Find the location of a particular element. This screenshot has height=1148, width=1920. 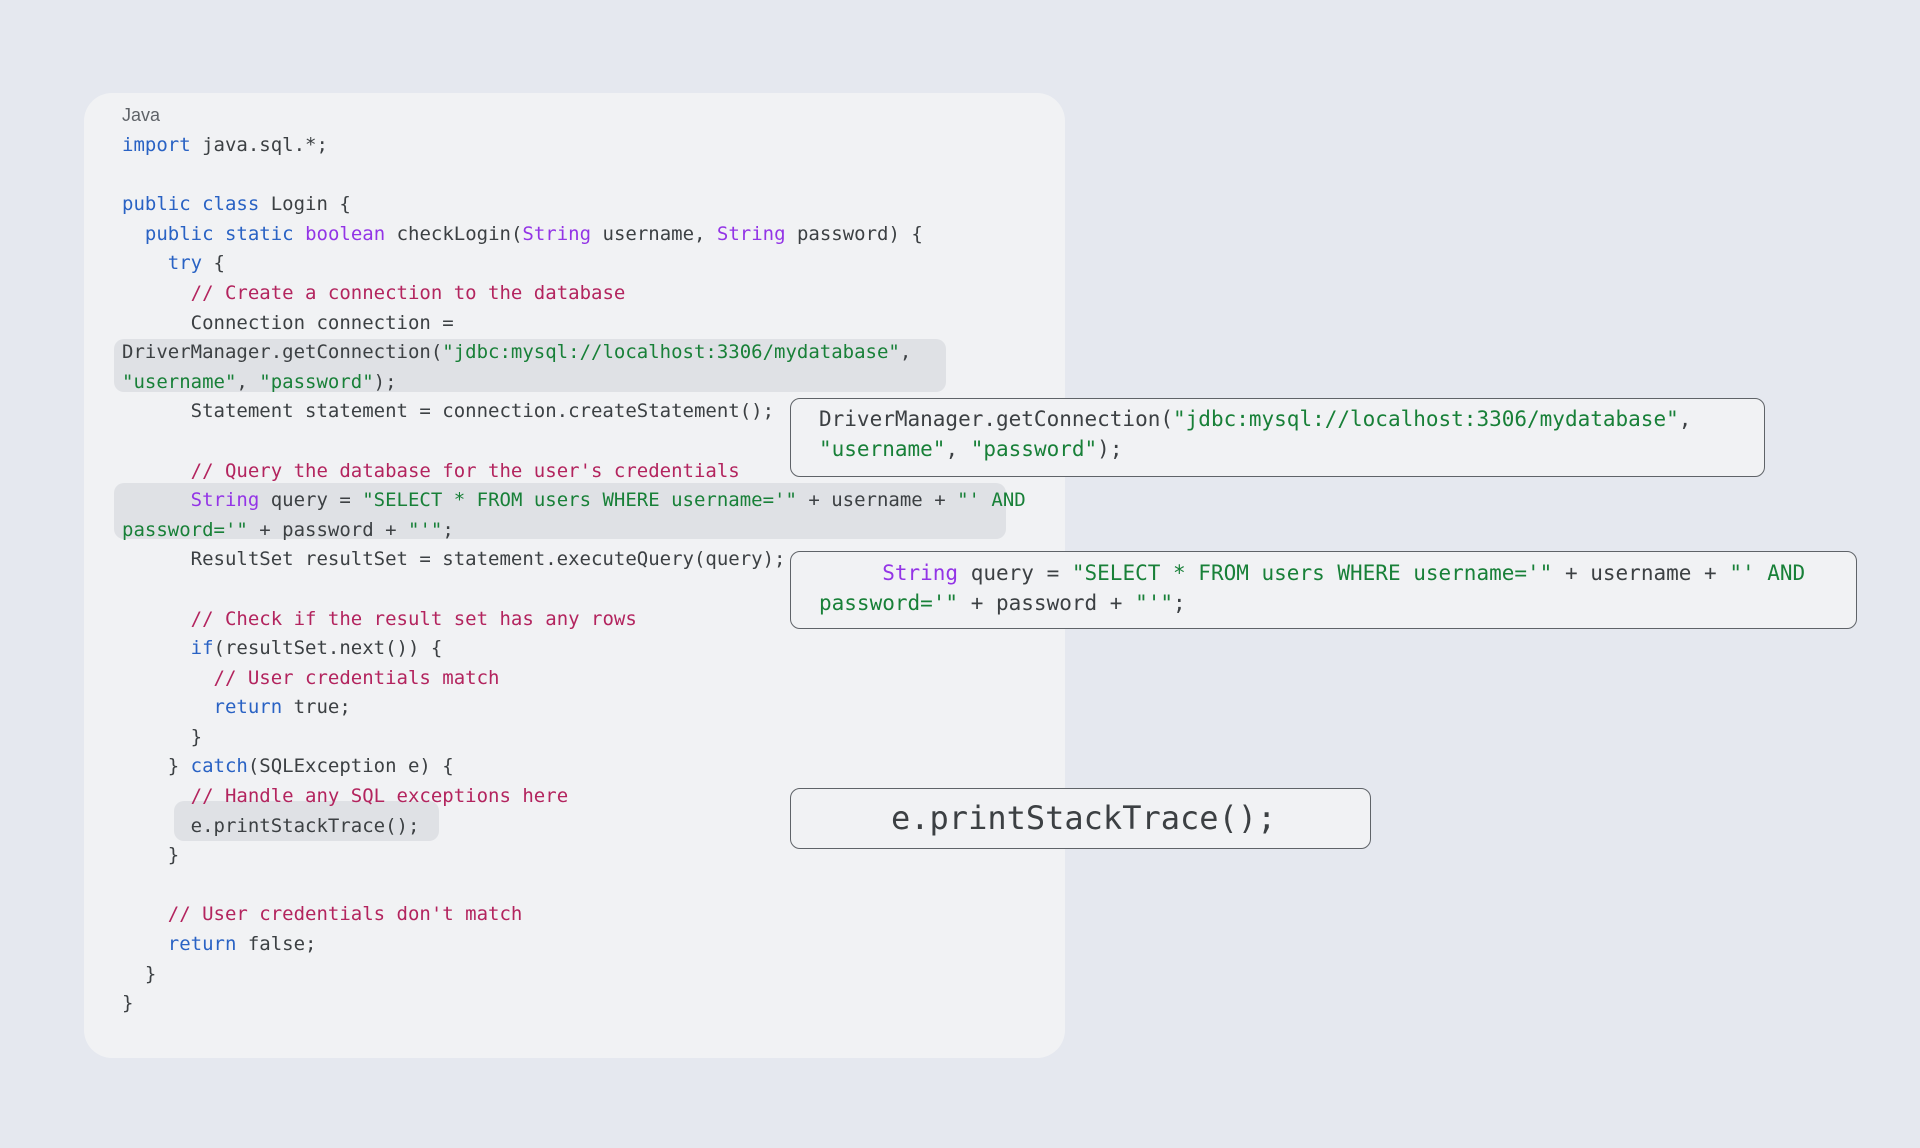

code-text: username, is located at coordinates (654, 233).